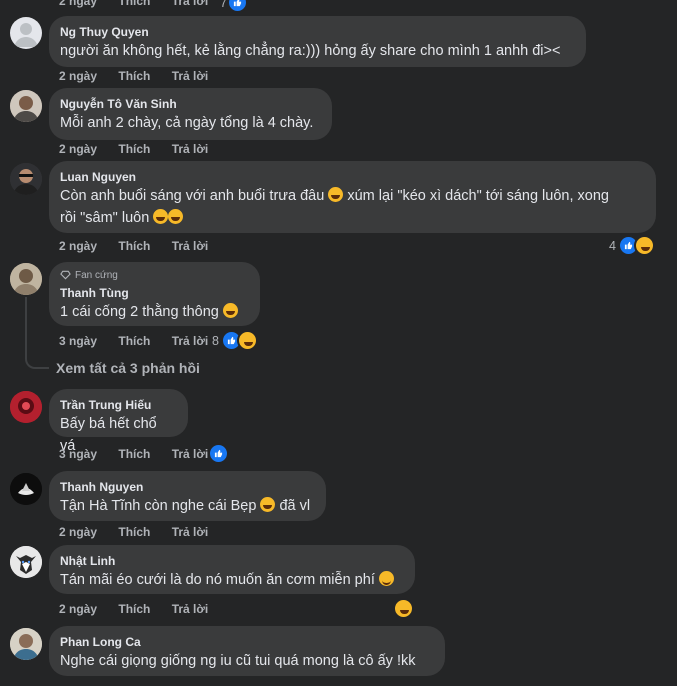 The image size is (677, 686). Describe the element at coordinates (37, 333) in the screenshot. I see `thread-line` at that location.